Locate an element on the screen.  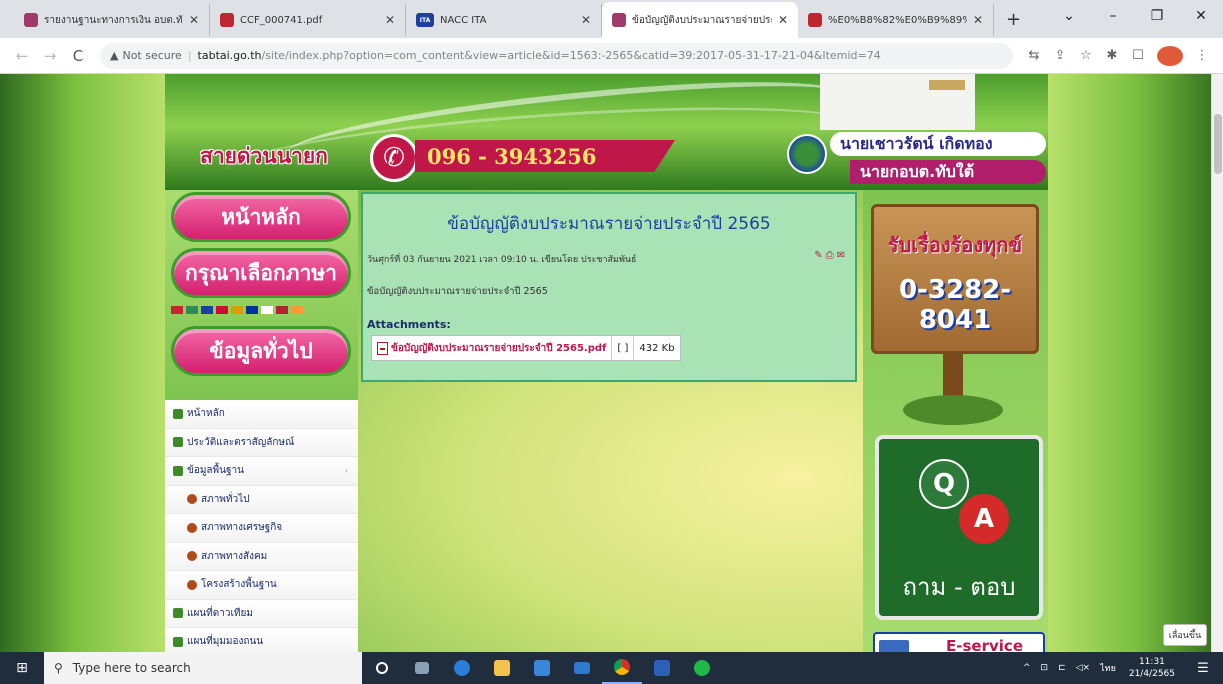
language-pill-button: กรุณาเลือกภาษา is located at coordinates (261, 273).